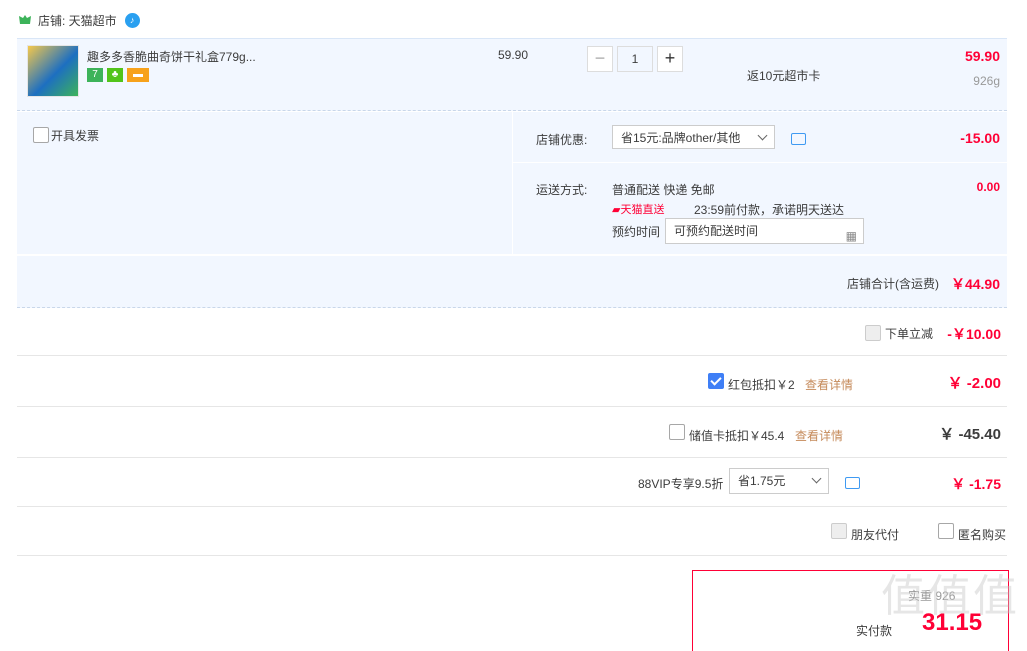 The height and width of the screenshot is (651, 1027). I want to click on red-packet-detail-link: 查看详情, so click(829, 384).